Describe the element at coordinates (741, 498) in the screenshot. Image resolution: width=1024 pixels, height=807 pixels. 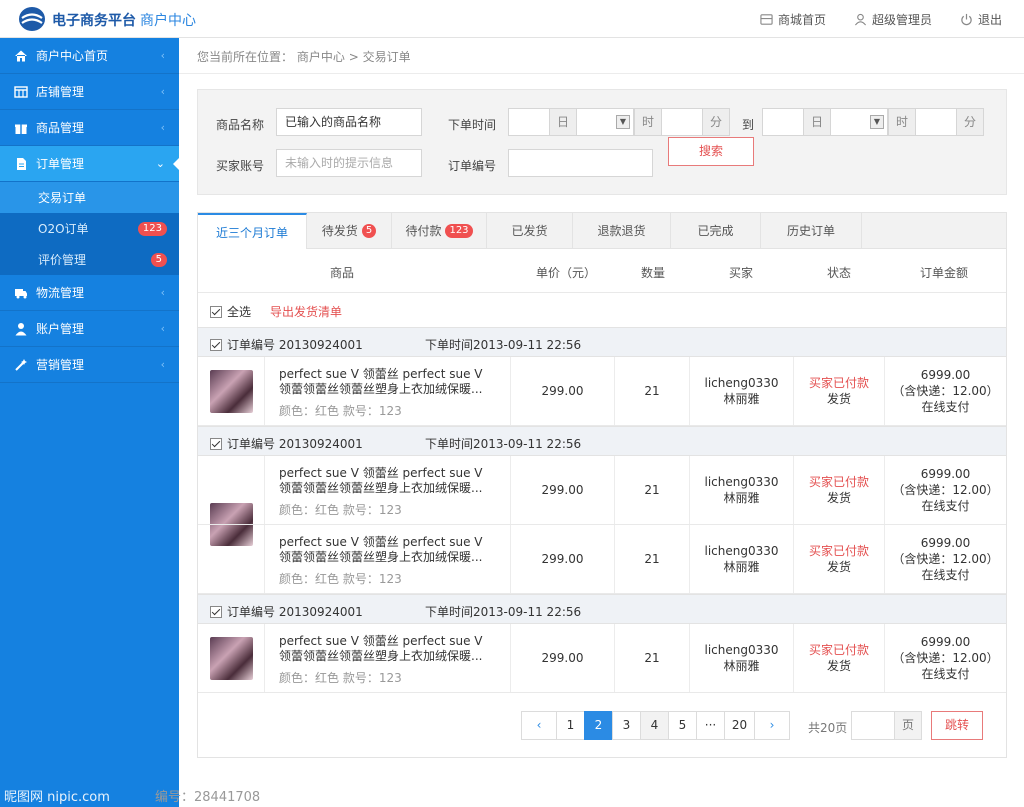
I see `buyer-name: 林丽雅` at that location.